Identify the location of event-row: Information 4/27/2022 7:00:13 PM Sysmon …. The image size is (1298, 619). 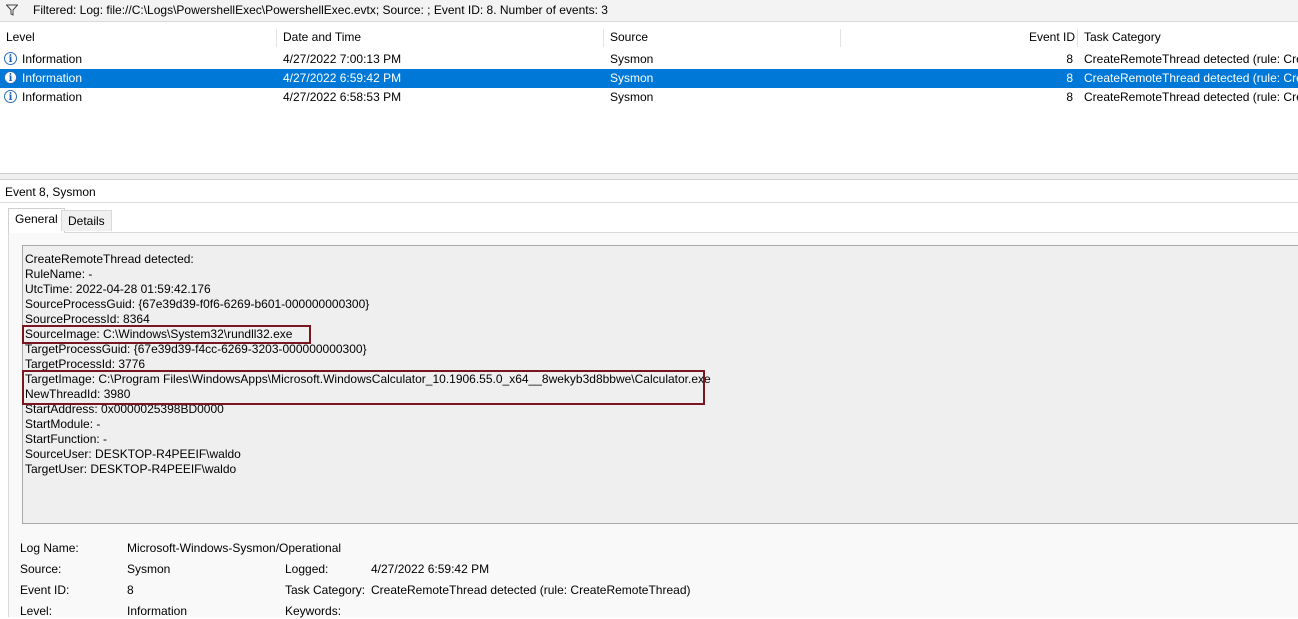
(649, 59).